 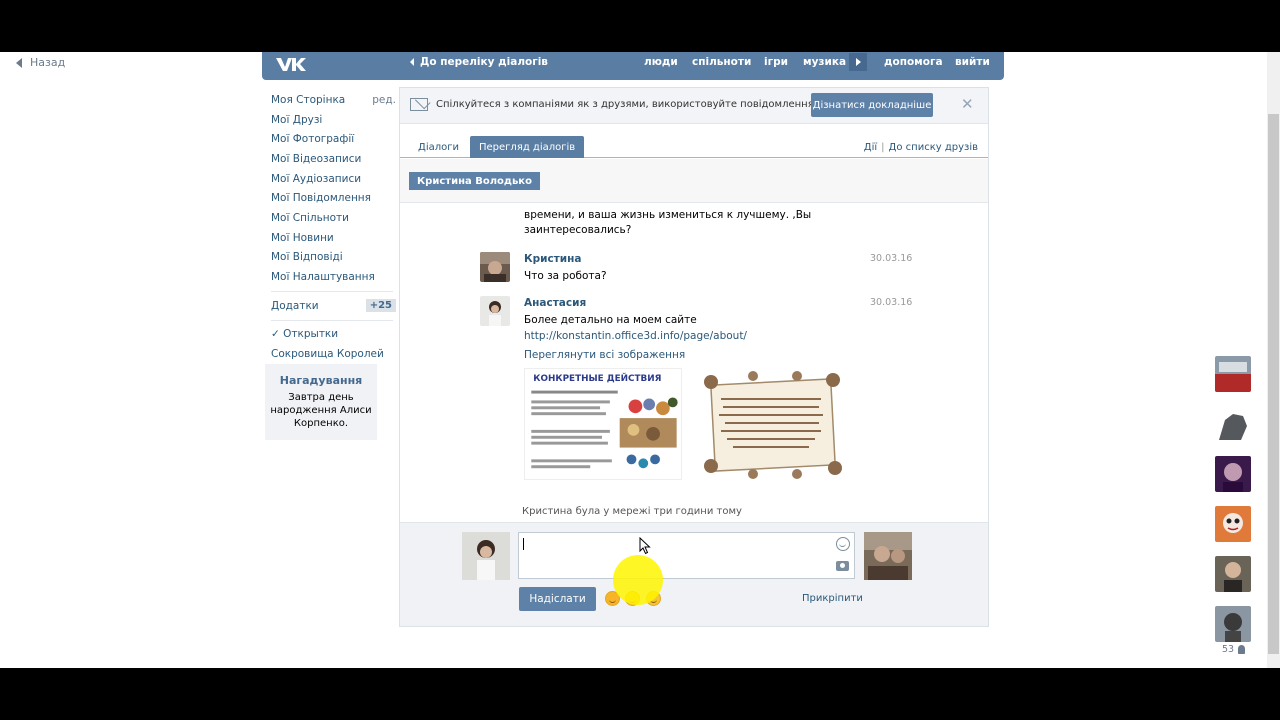 What do you see at coordinates (1228, 649) in the screenshot?
I see `friends-count: 53` at bounding box center [1228, 649].